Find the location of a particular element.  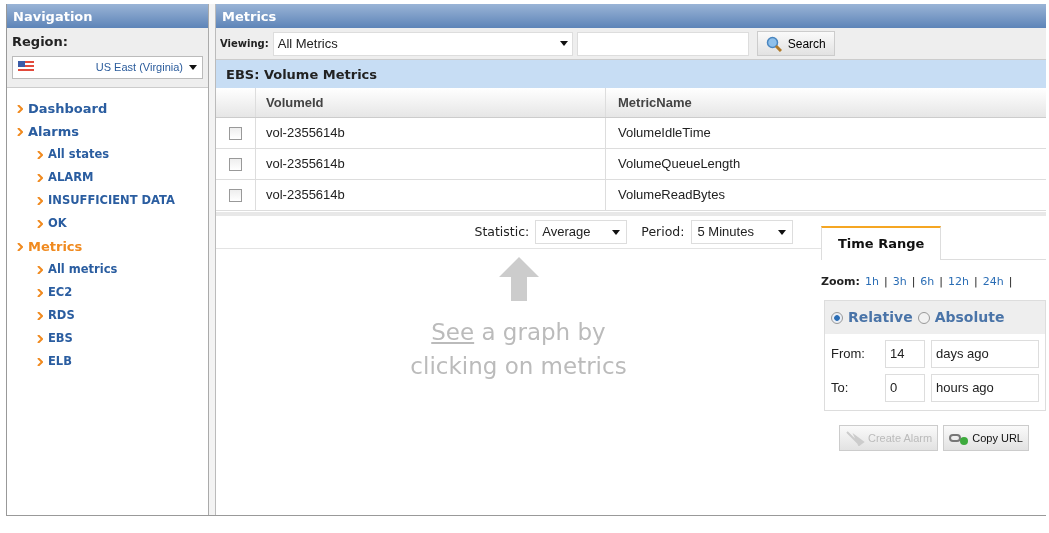

table-cell-text: VolumeIdleTime is located at coordinates (664, 133).